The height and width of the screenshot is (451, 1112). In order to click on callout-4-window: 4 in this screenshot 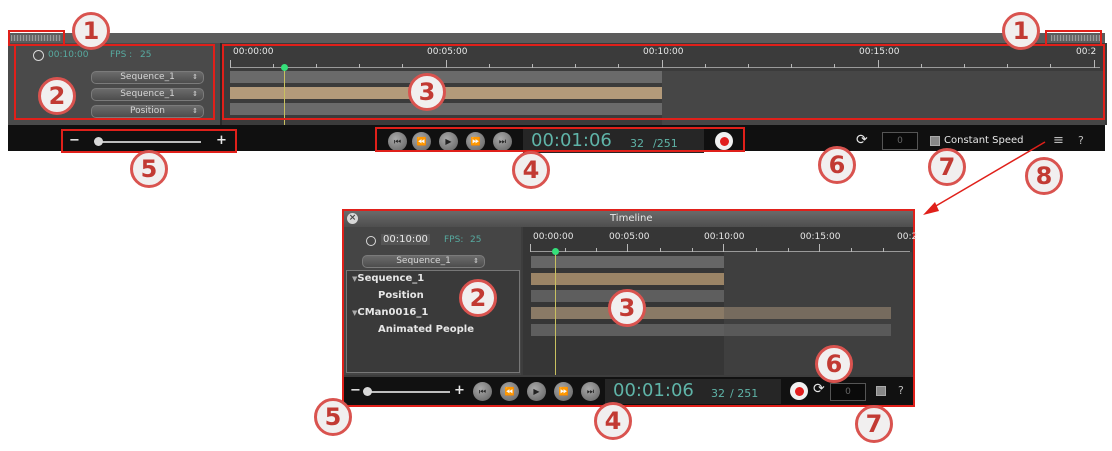, I will do `click(613, 421)`.